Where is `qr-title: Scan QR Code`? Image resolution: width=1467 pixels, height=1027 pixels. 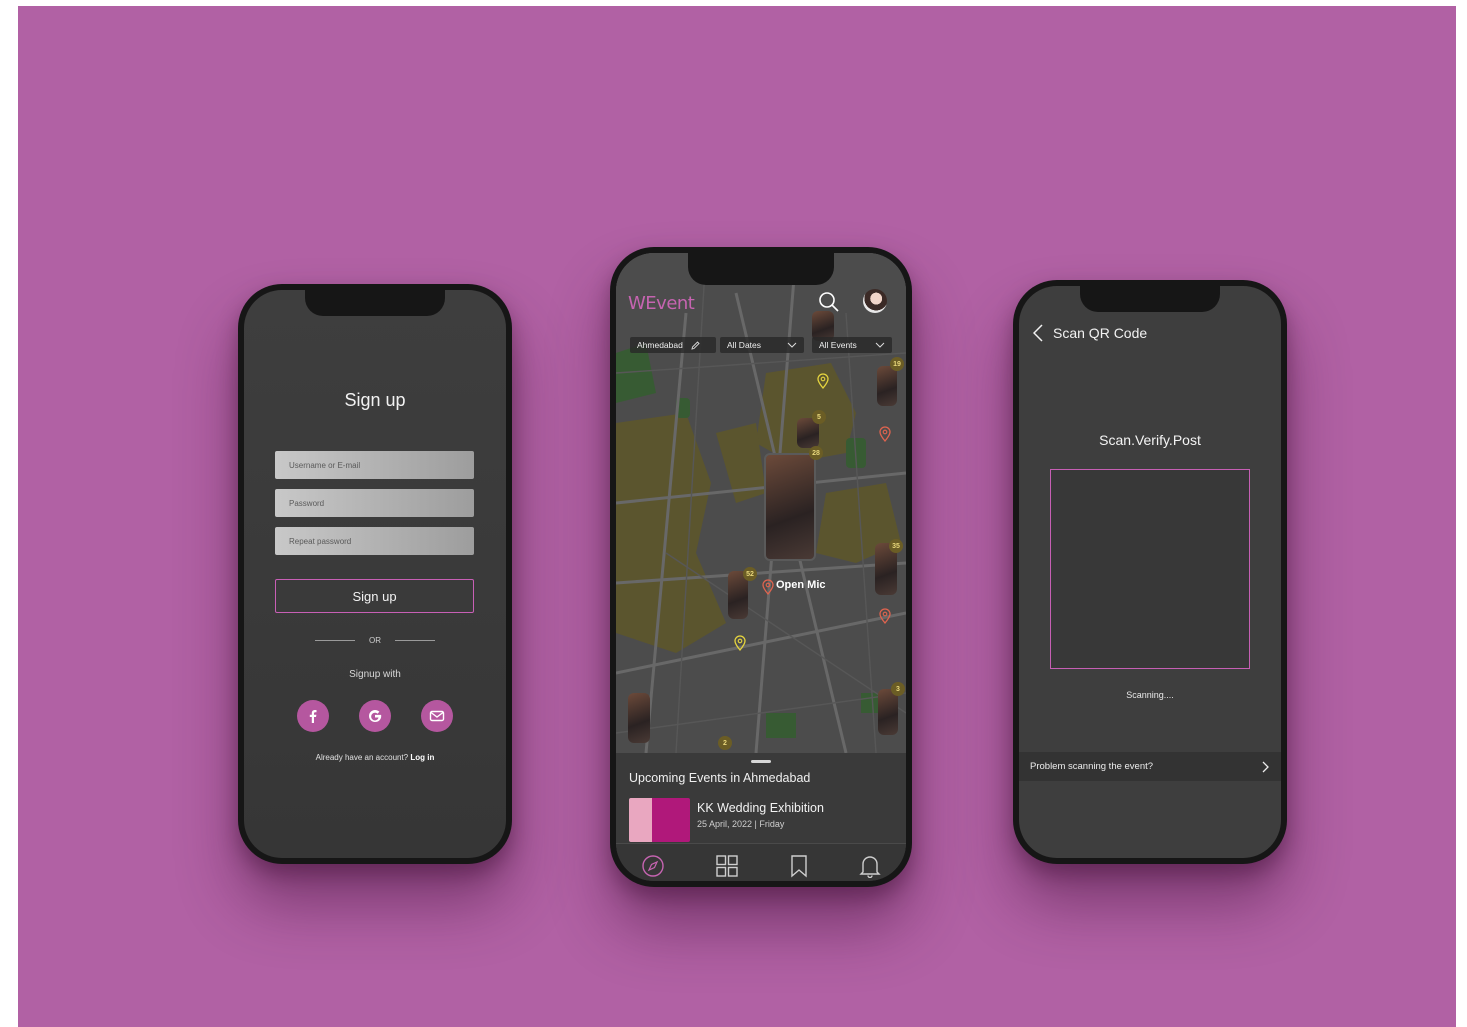 qr-title: Scan QR Code is located at coordinates (1100, 333).